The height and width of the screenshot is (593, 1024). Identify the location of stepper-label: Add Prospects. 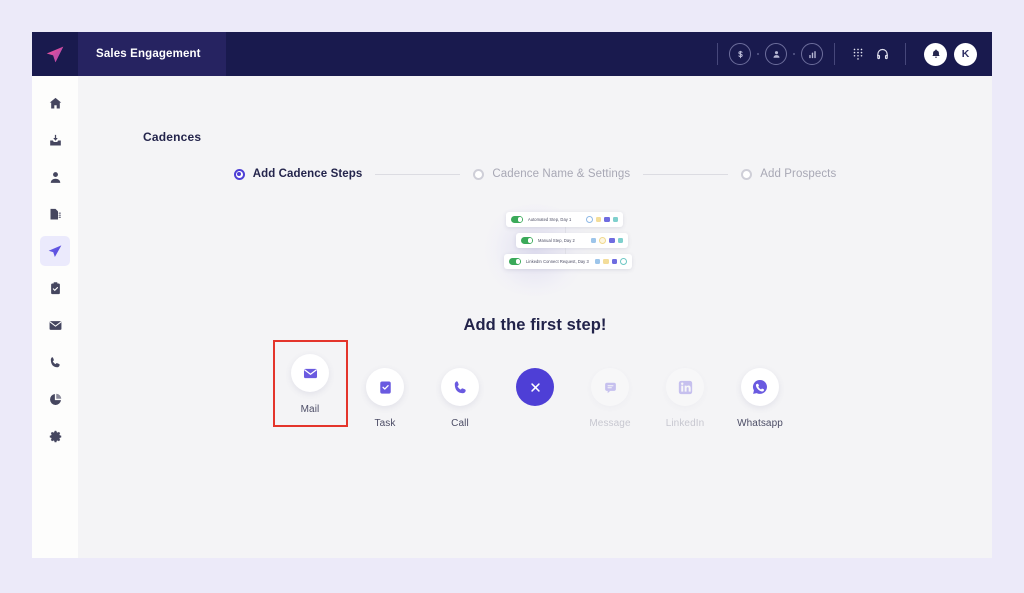
(798, 174).